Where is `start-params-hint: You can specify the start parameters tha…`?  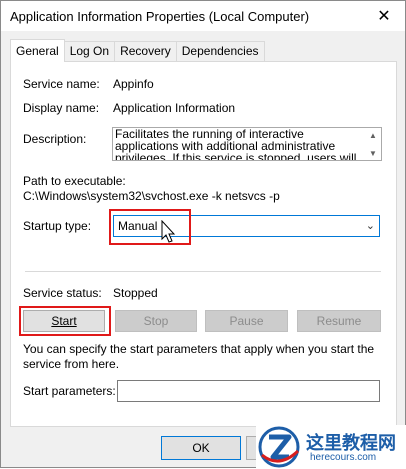 start-params-hint: You can specify the start parameters tha… is located at coordinates (199, 356).